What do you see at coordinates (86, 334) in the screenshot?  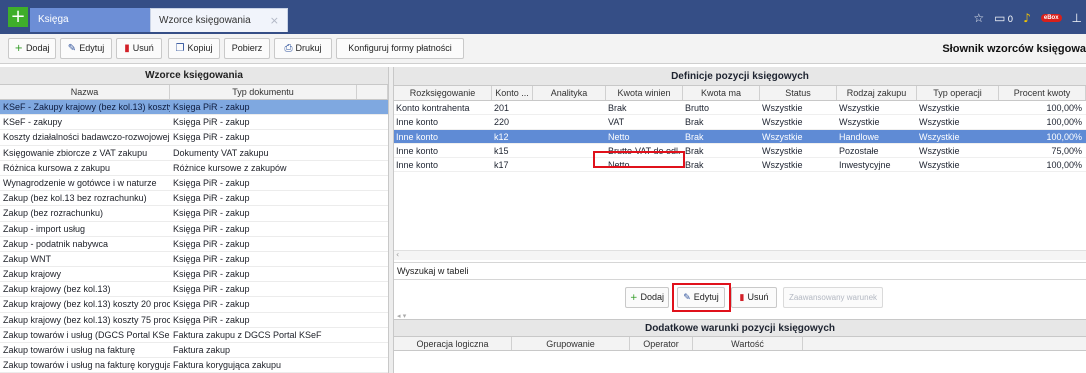 I see `template-name: Zakup towarów i usług (DGCS Portal KSeF)` at bounding box center [86, 334].